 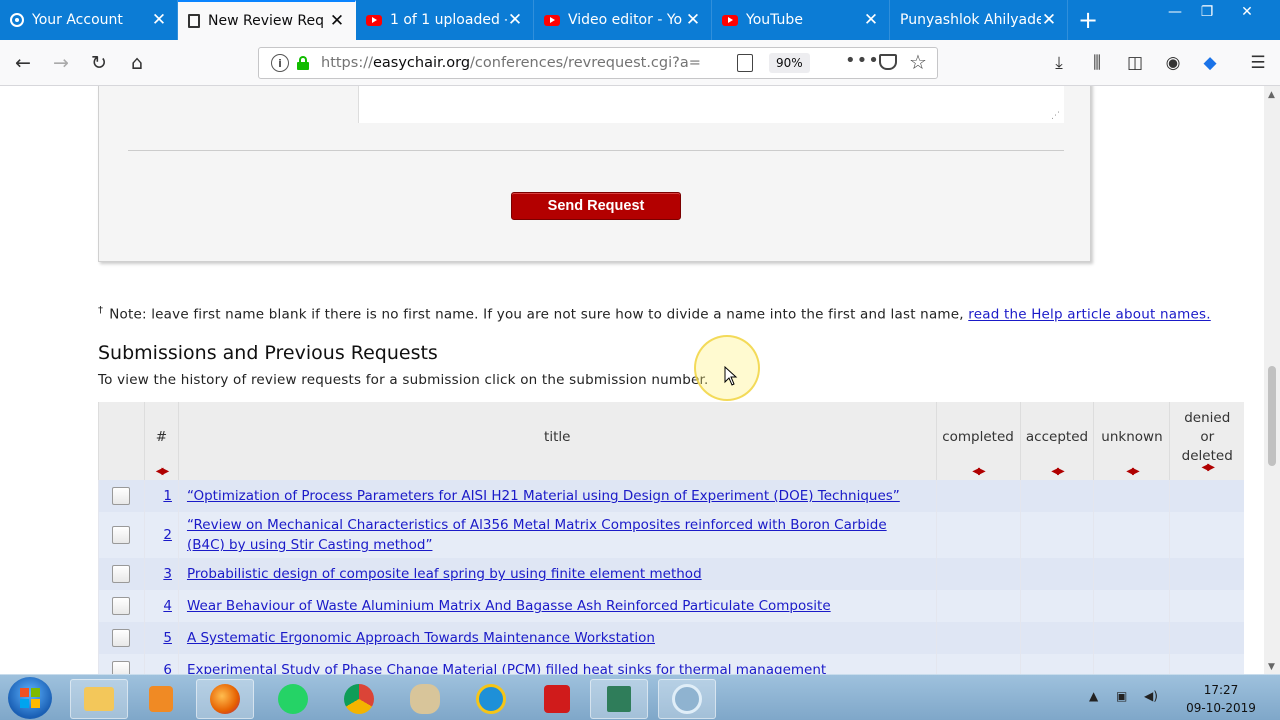 What do you see at coordinates (99, 63) in the screenshot?
I see `reload-icon: ↻` at bounding box center [99, 63].